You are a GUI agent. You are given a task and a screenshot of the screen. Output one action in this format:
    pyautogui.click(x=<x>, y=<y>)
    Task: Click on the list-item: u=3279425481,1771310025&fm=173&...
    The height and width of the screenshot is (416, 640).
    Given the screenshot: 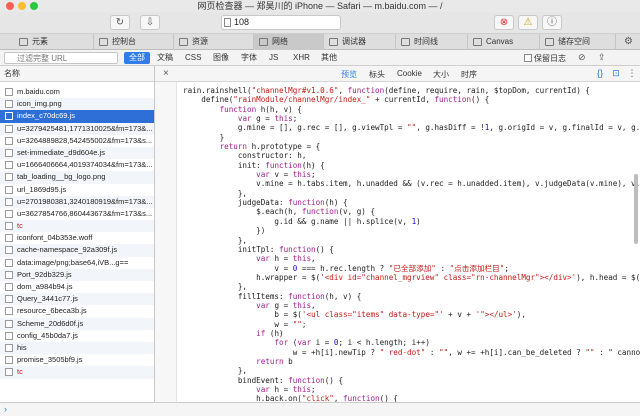 What is the action you would take?
    pyautogui.click(x=77, y=128)
    